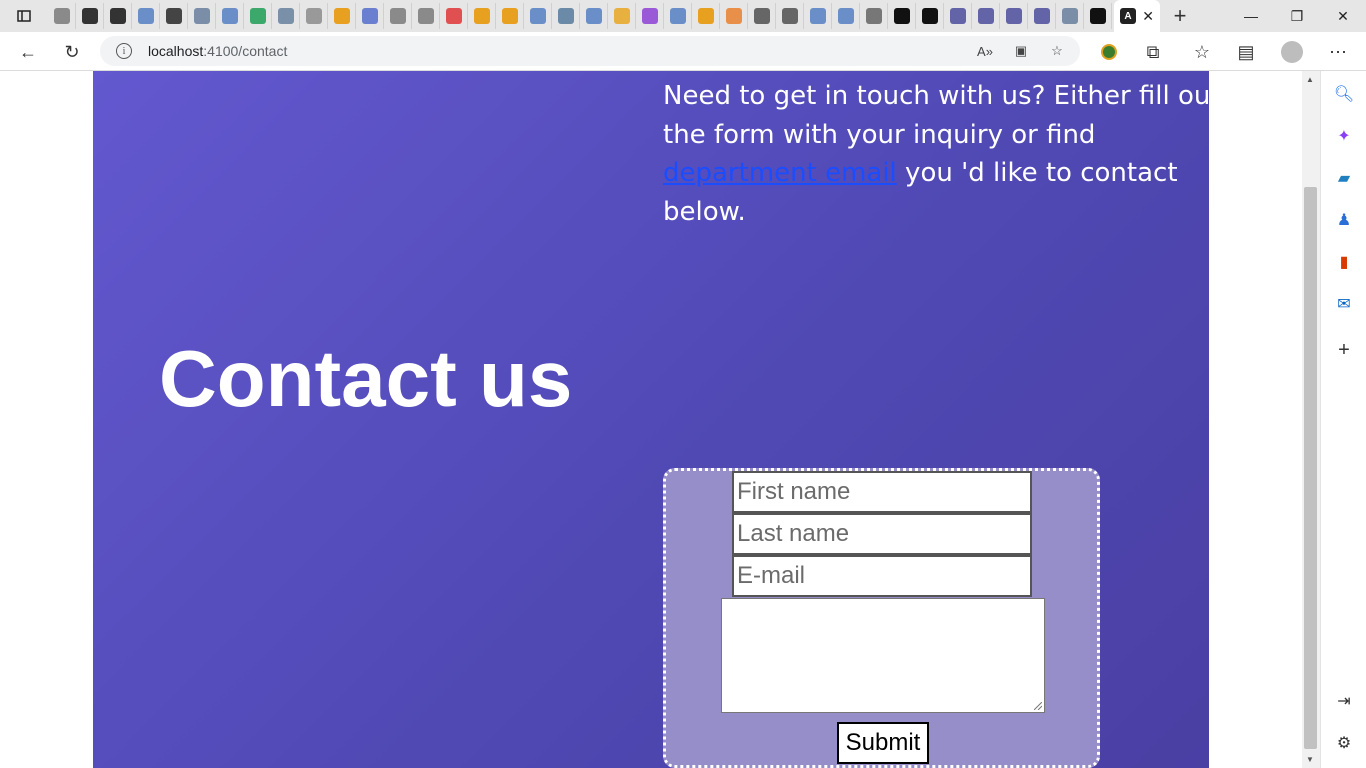  What do you see at coordinates (985, 51) in the screenshot?
I see `read-aloud-icon: A»` at bounding box center [985, 51].